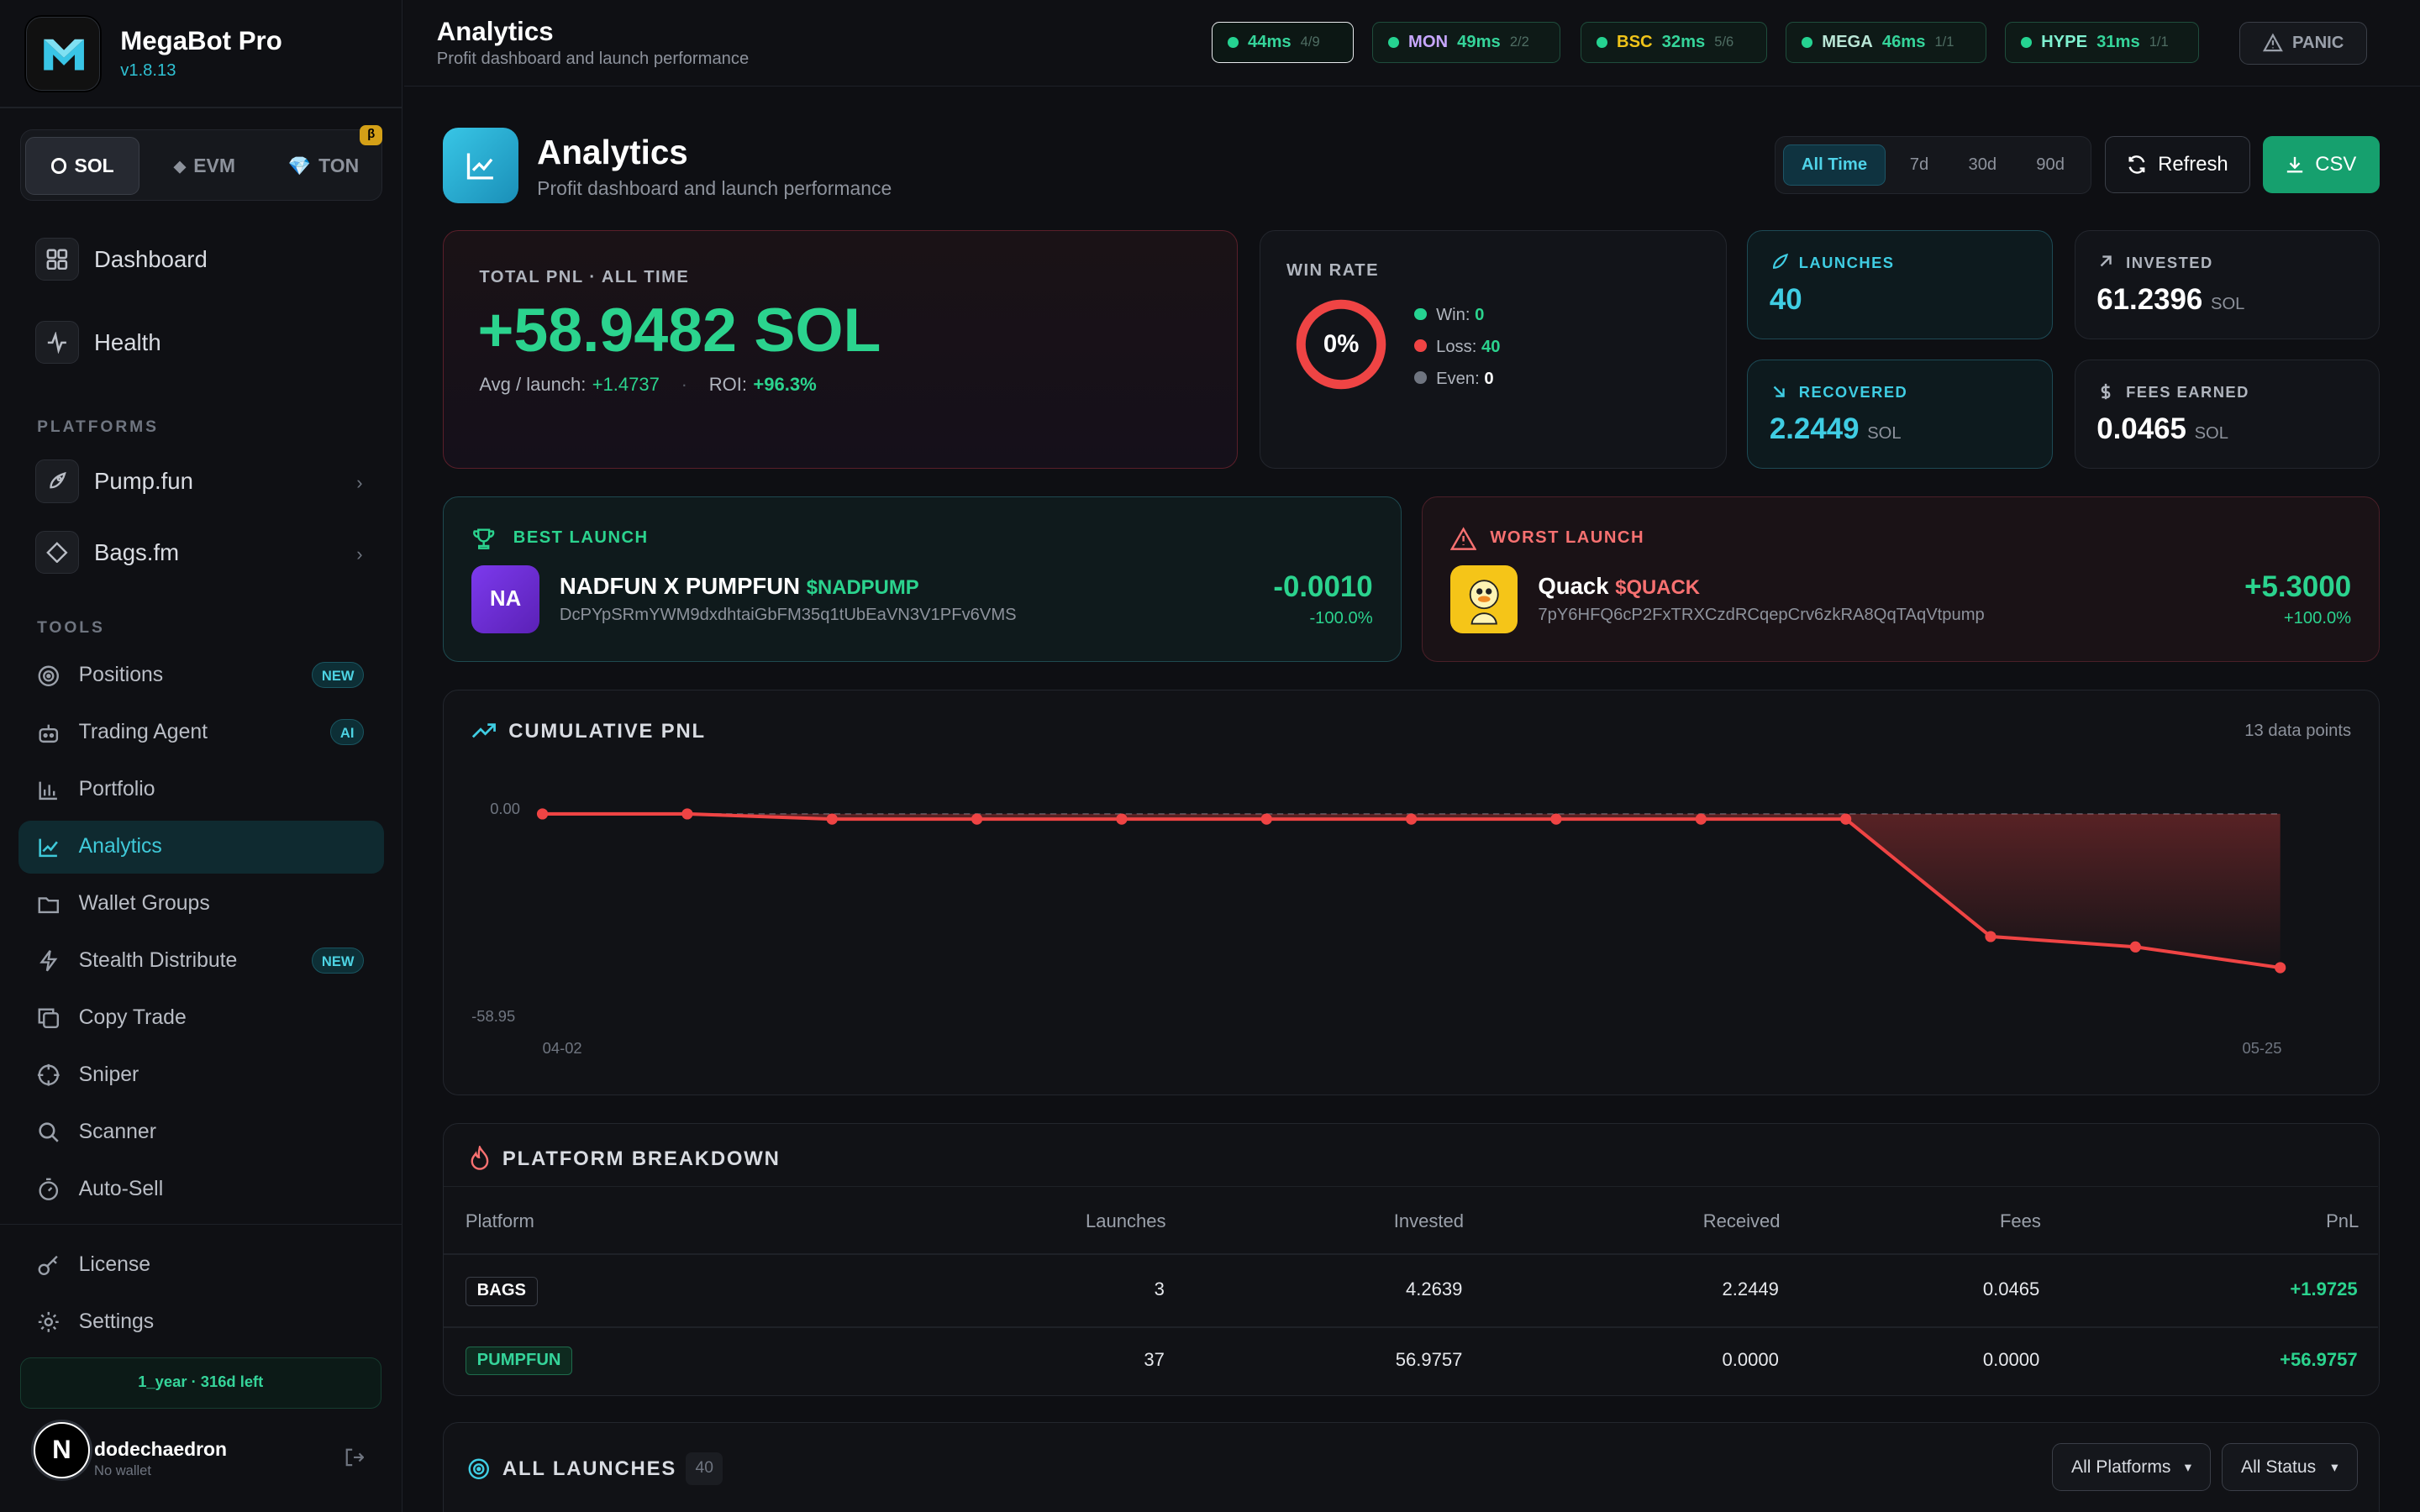 Image resolution: width=2420 pixels, height=1512 pixels. What do you see at coordinates (128, 341) in the screenshot?
I see `nav-label: Health` at bounding box center [128, 341].